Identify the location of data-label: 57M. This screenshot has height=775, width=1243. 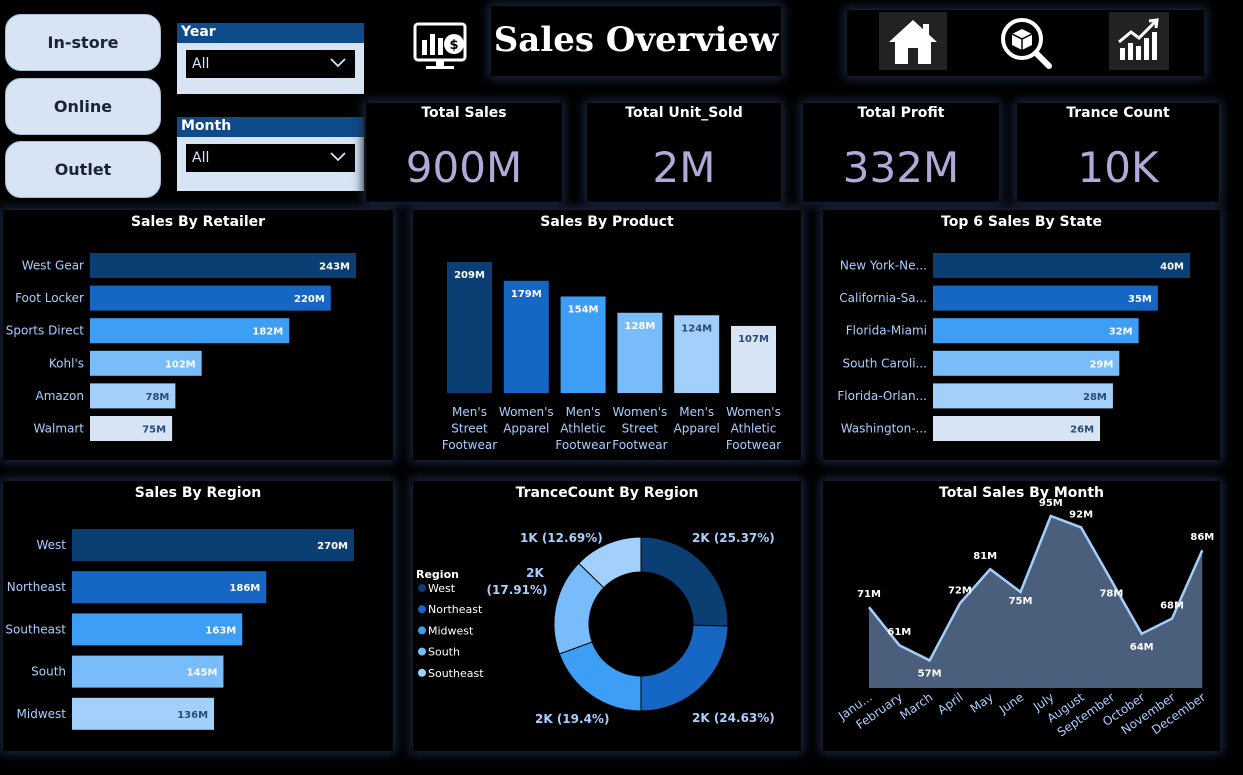
(930, 673).